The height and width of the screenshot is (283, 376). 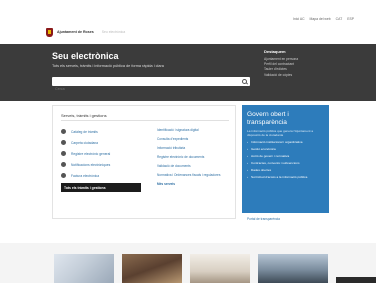 I want to click on govern-link: Contractes, convenis i subvencions, so click(x=285, y=163).